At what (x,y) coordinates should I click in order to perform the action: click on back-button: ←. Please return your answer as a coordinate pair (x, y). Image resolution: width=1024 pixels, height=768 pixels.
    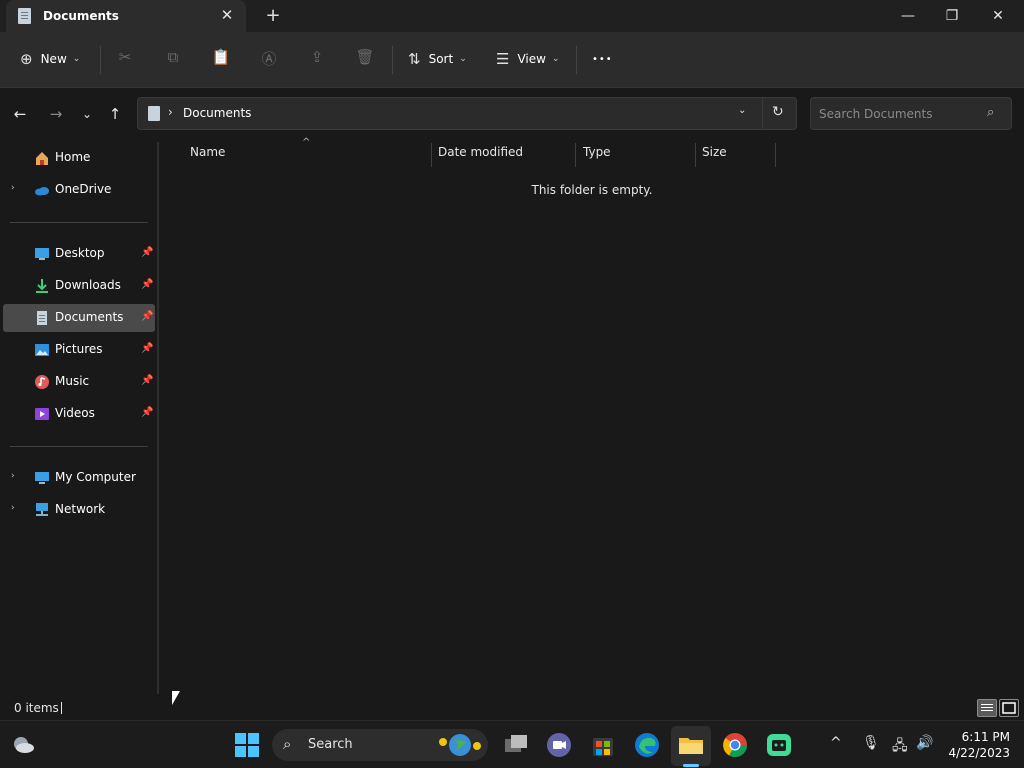
    Looking at the image, I should click on (20, 114).